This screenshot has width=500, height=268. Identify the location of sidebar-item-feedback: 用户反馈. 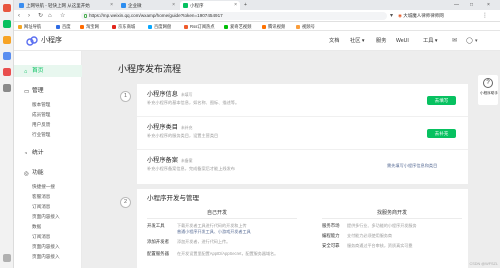
(41, 124).